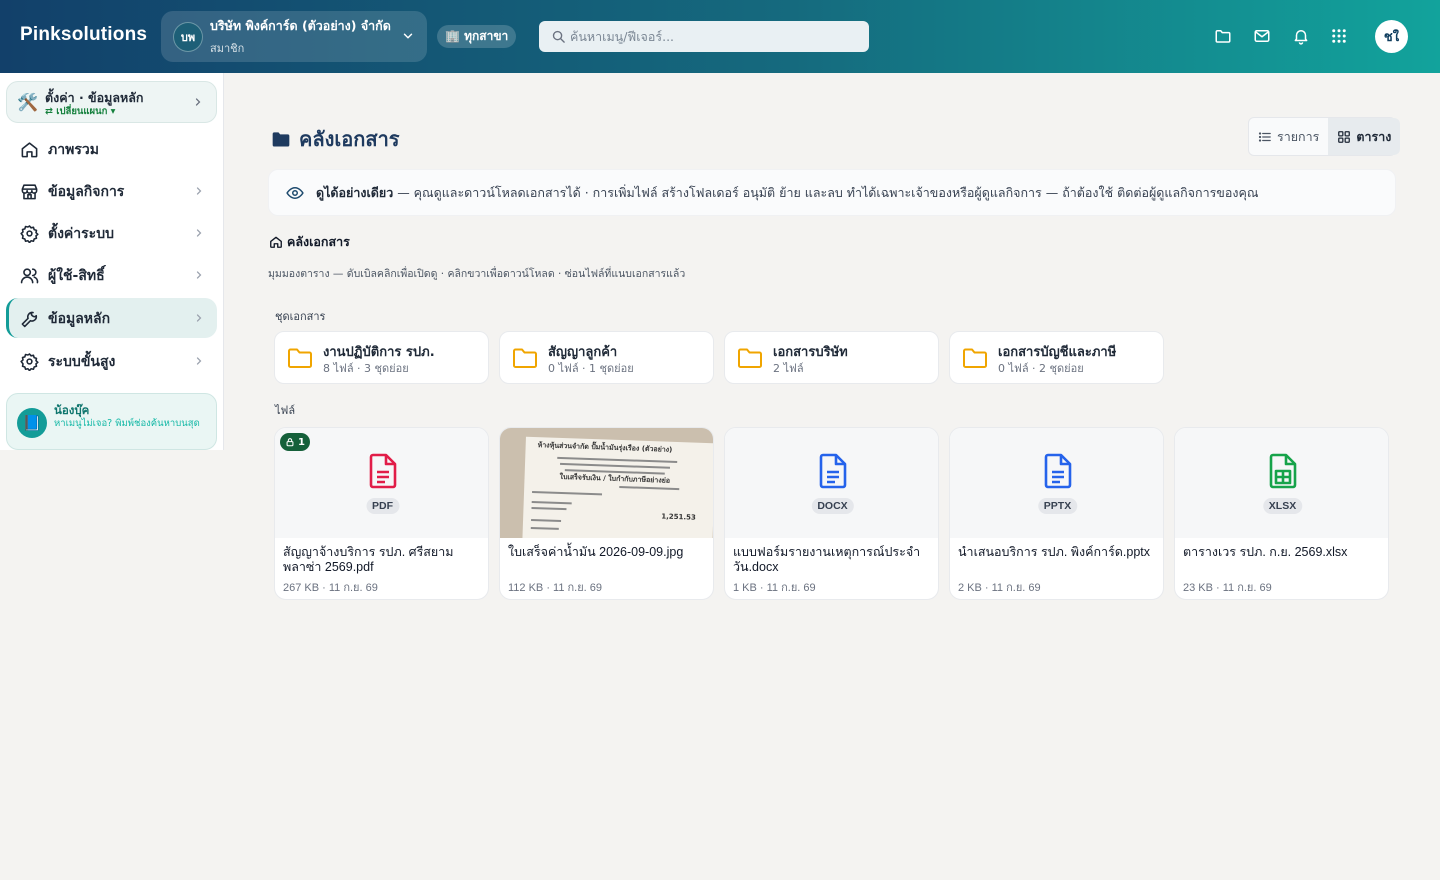 This screenshot has height=880, width=1440. Describe the element at coordinates (301, 442) in the screenshot. I see `lock-count: 1` at that location.